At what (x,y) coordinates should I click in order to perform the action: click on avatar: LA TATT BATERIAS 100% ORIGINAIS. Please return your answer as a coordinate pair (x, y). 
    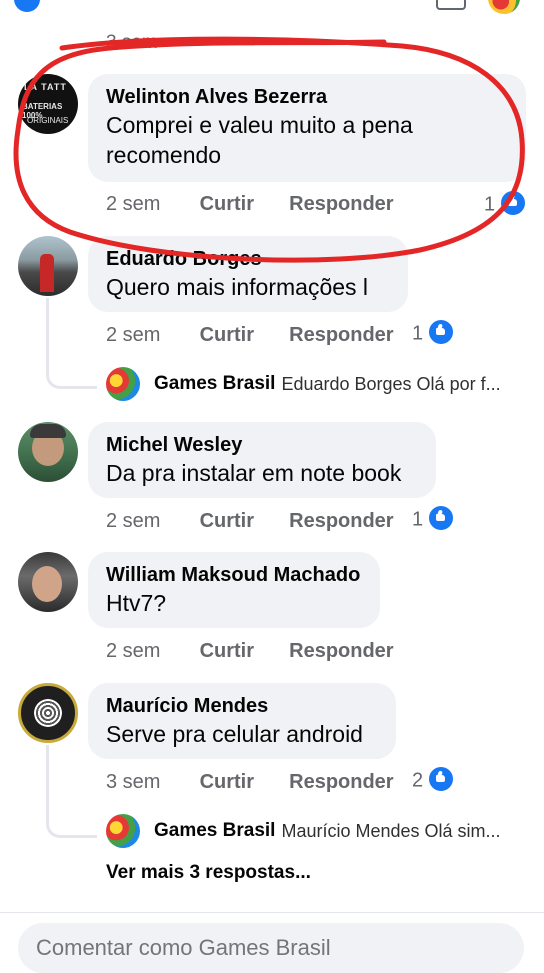
    Looking at the image, I should click on (48, 104).